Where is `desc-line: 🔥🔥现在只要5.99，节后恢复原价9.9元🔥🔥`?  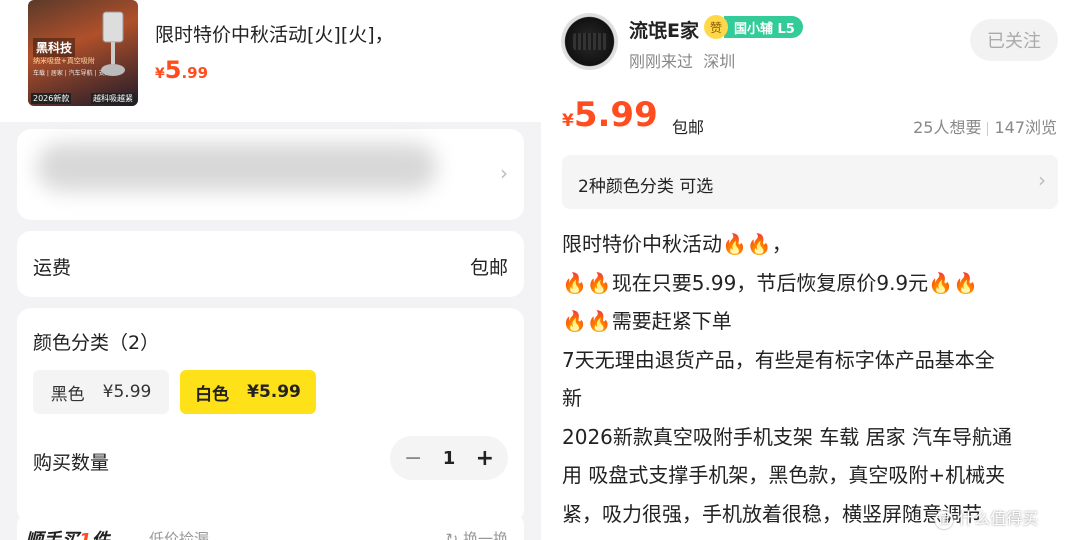 desc-line: 🔥🔥现在只要5.99，节后恢复原价9.9元🔥🔥 is located at coordinates (770, 282).